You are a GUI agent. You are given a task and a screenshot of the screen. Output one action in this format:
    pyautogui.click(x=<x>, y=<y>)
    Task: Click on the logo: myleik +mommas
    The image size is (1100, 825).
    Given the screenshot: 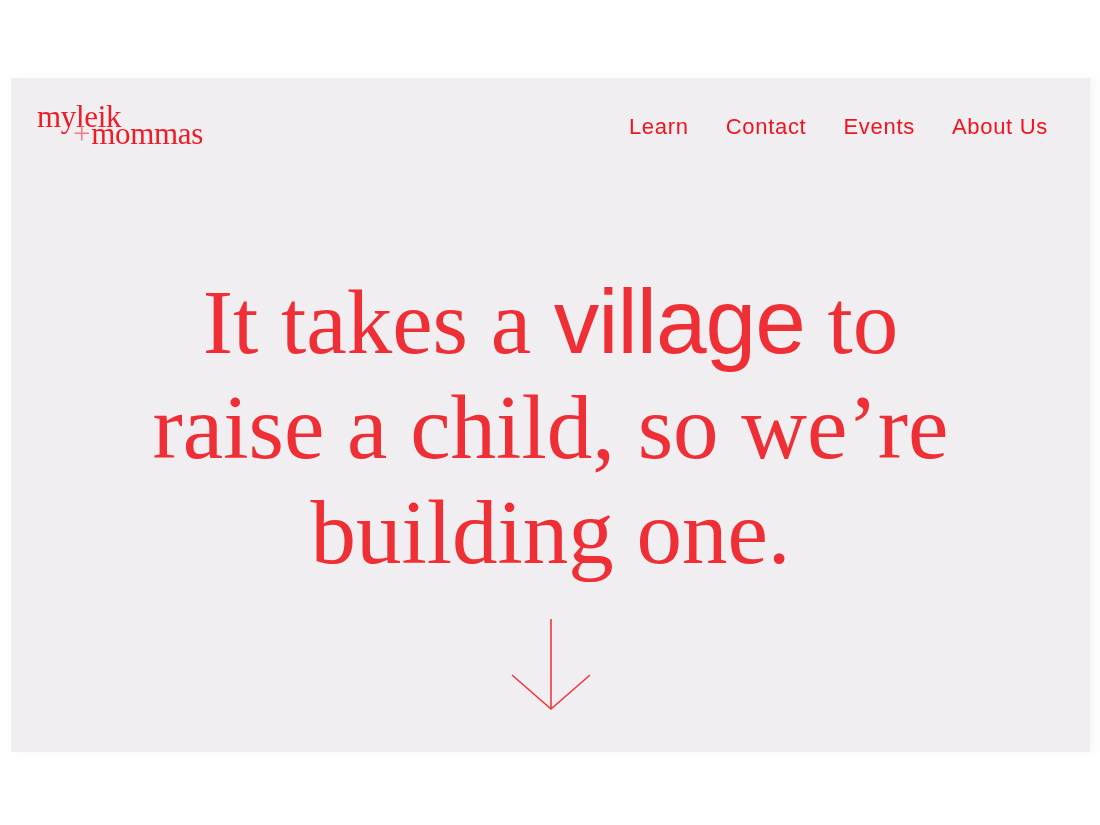 What is the action you would take?
    pyautogui.click(x=120, y=126)
    